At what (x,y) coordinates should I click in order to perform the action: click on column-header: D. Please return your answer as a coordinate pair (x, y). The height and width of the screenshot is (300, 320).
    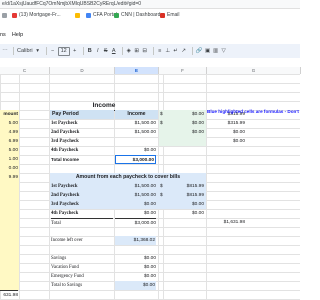
    Looking at the image, I should click on (82, 70).